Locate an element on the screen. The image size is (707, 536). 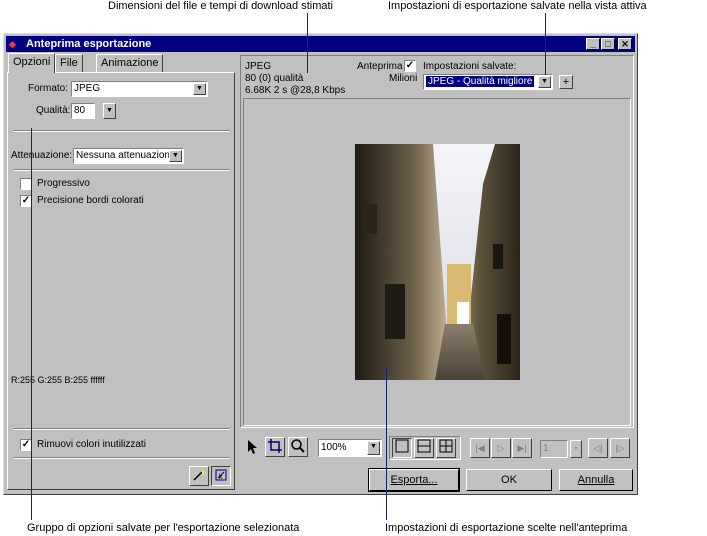
preview-checkbox: ✓ is located at coordinates (410, 66).